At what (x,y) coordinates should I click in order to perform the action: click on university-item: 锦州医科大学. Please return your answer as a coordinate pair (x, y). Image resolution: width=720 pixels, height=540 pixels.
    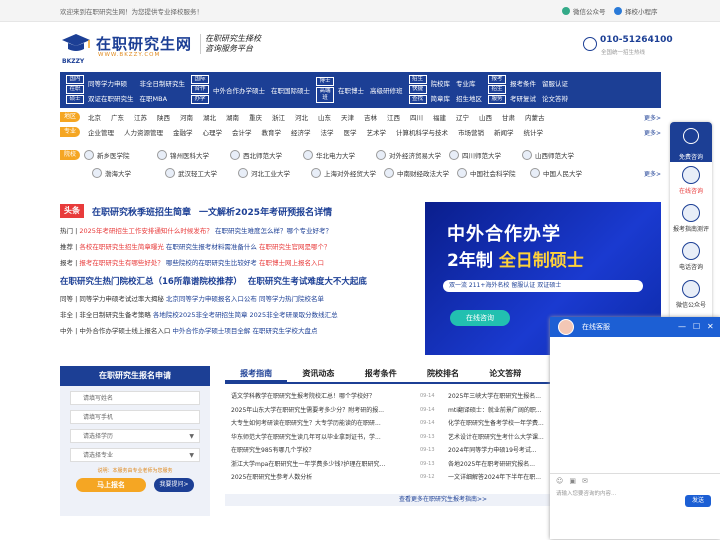
    Looking at the image, I should click on (193, 155).